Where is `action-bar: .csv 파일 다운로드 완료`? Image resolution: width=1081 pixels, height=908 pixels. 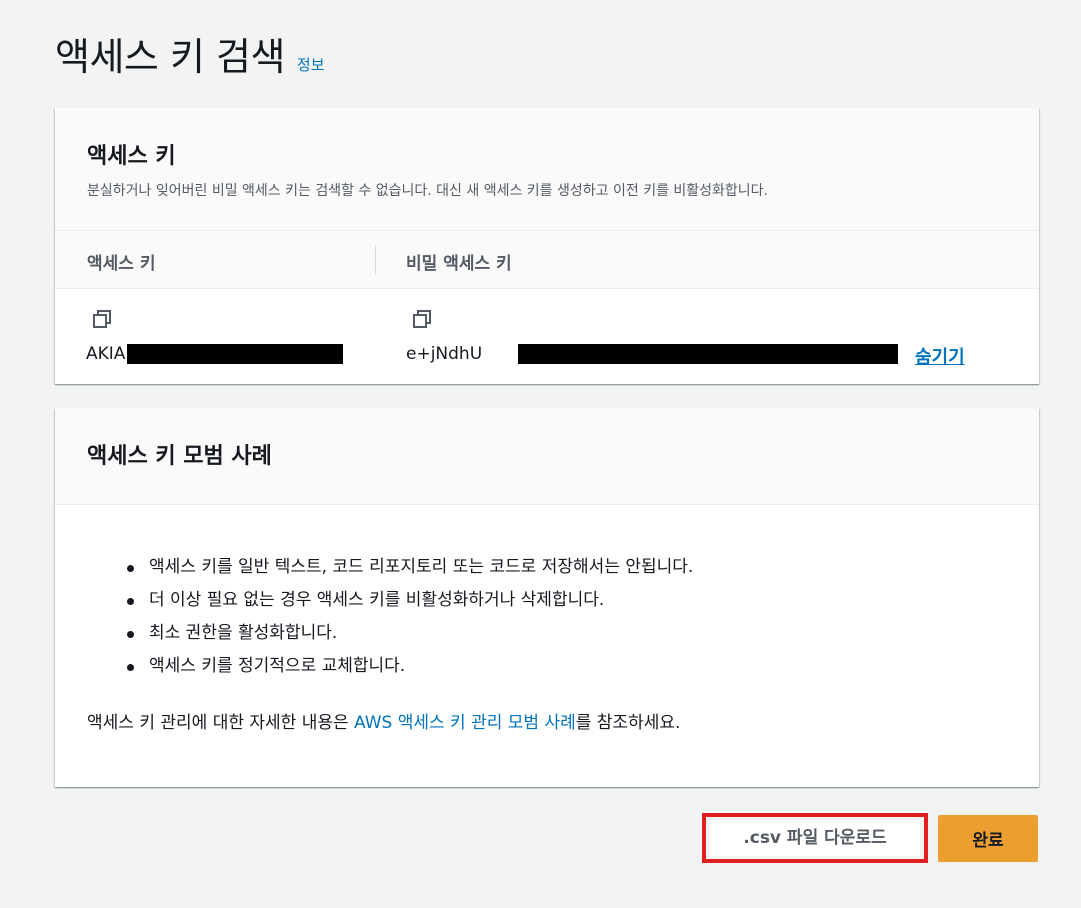
action-bar: .csv 파일 다운로드 완료 is located at coordinates (870, 838).